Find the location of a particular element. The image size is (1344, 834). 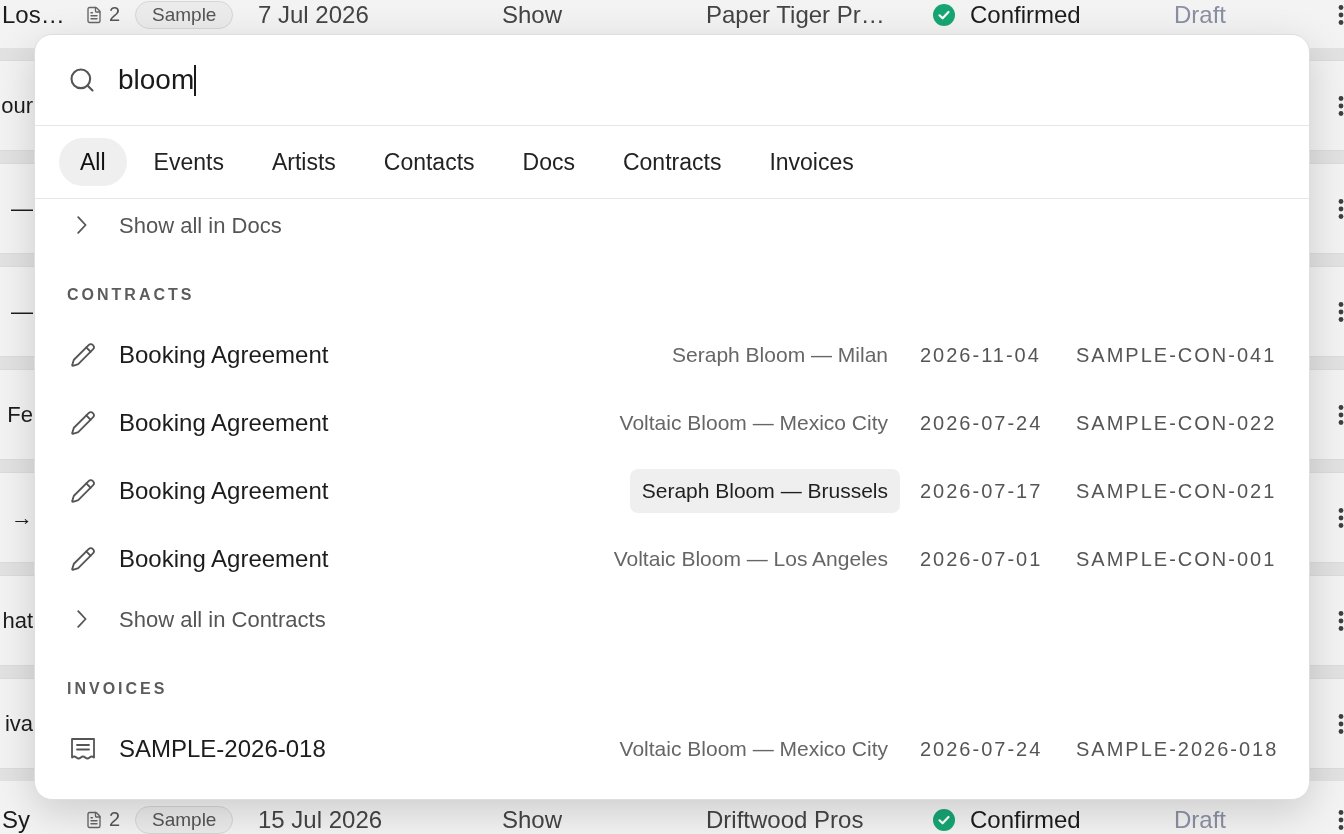

result-reference: SAMPLE-2026-018 is located at coordinates (1176, 749).